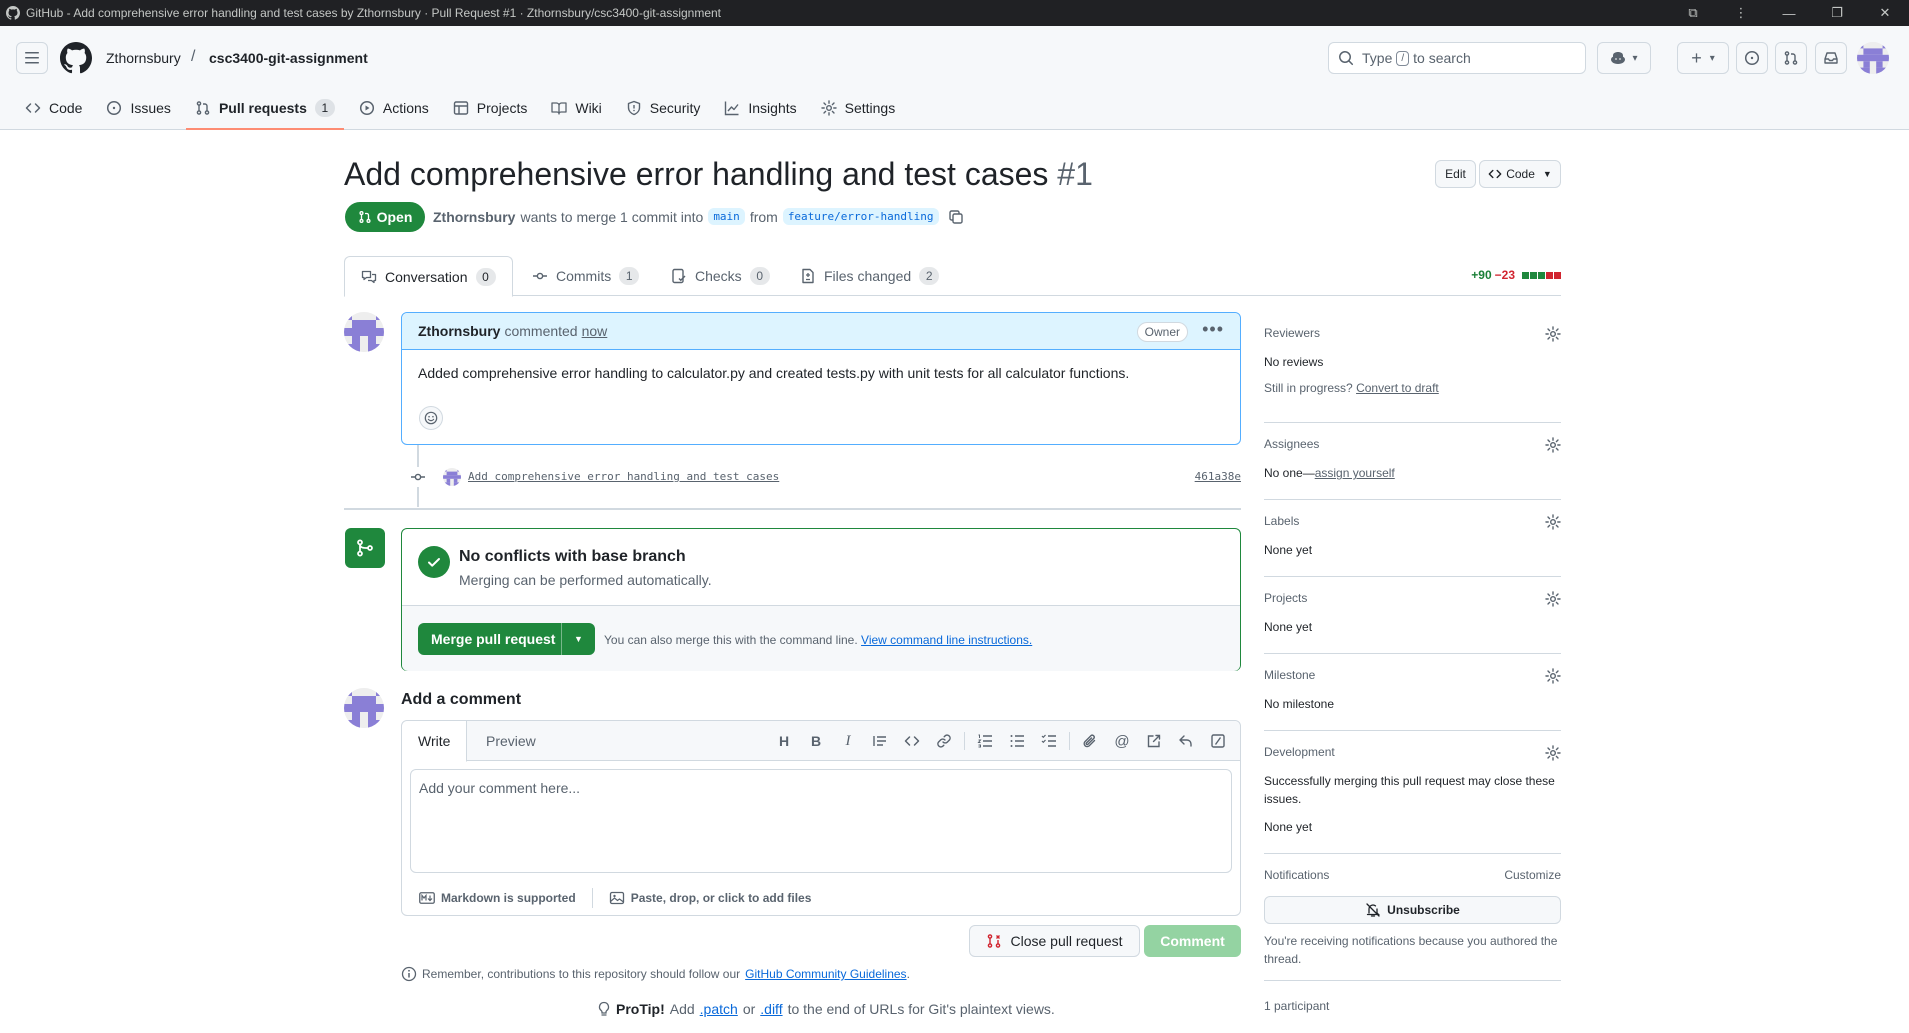 This screenshot has height=1033, width=1909. Describe the element at coordinates (1412, 459) in the screenshot. I see `sidebar-assignees: Assignees No one—assign yourself` at that location.